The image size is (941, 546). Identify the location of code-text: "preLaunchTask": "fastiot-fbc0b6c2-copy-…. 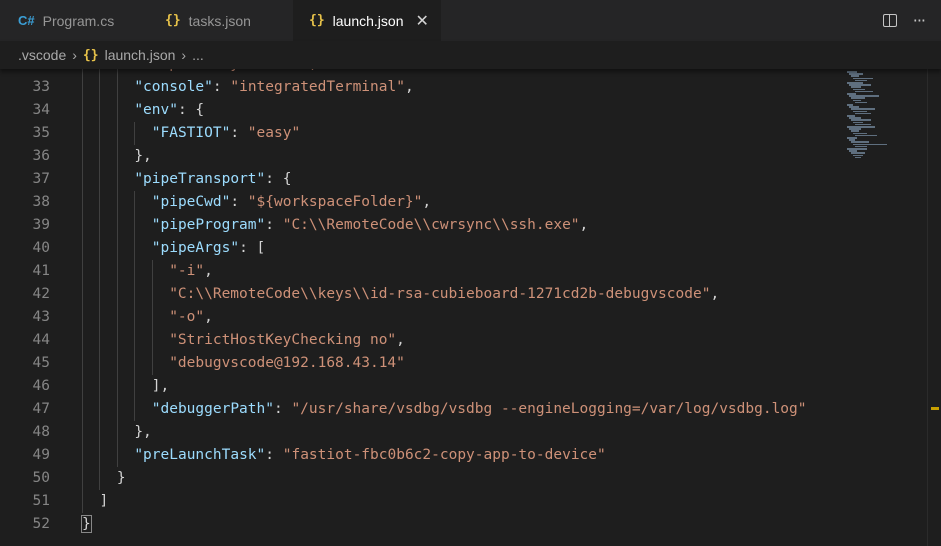
(369, 455).